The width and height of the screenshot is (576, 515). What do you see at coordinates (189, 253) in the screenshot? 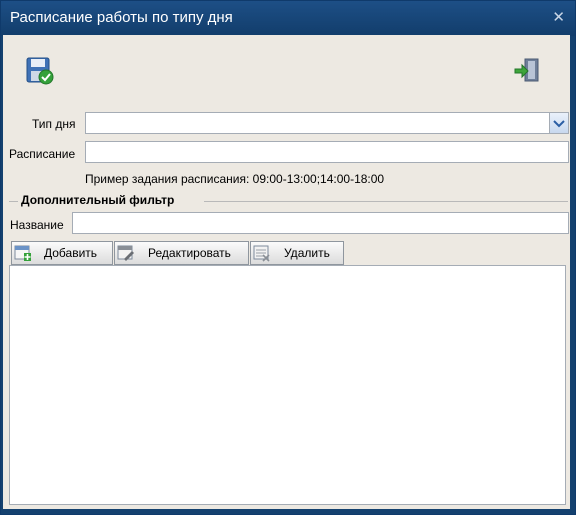
I see `edit-button-label: Редактировать` at bounding box center [189, 253].